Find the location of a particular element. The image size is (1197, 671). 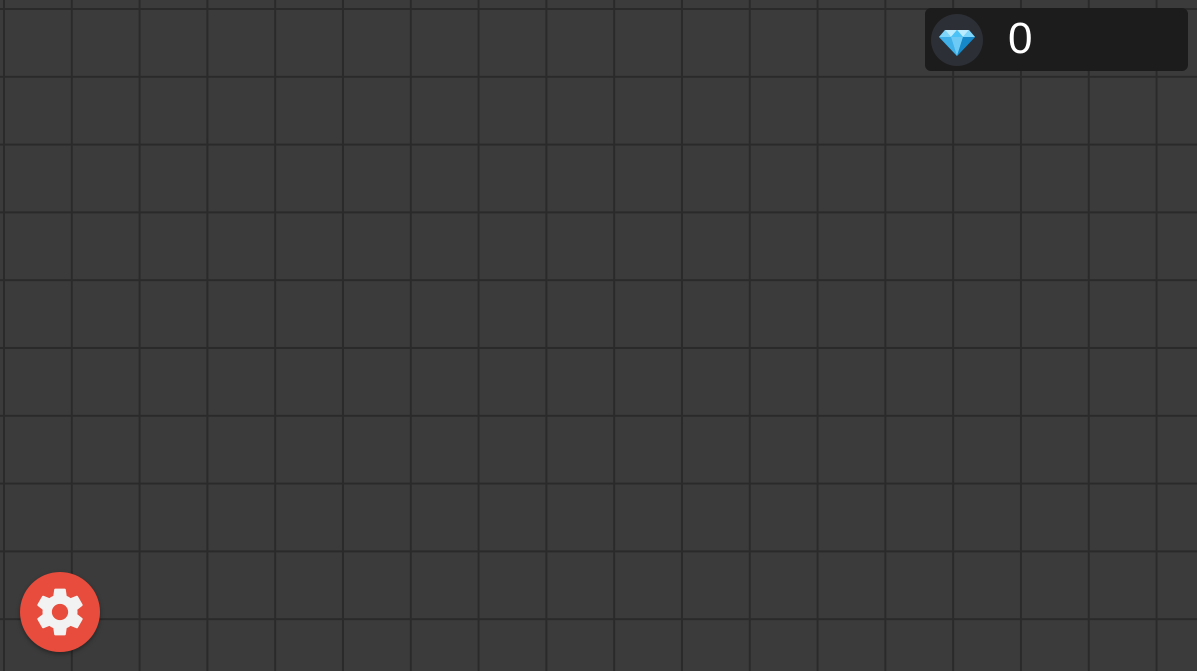

gem-icon is located at coordinates (957, 43).